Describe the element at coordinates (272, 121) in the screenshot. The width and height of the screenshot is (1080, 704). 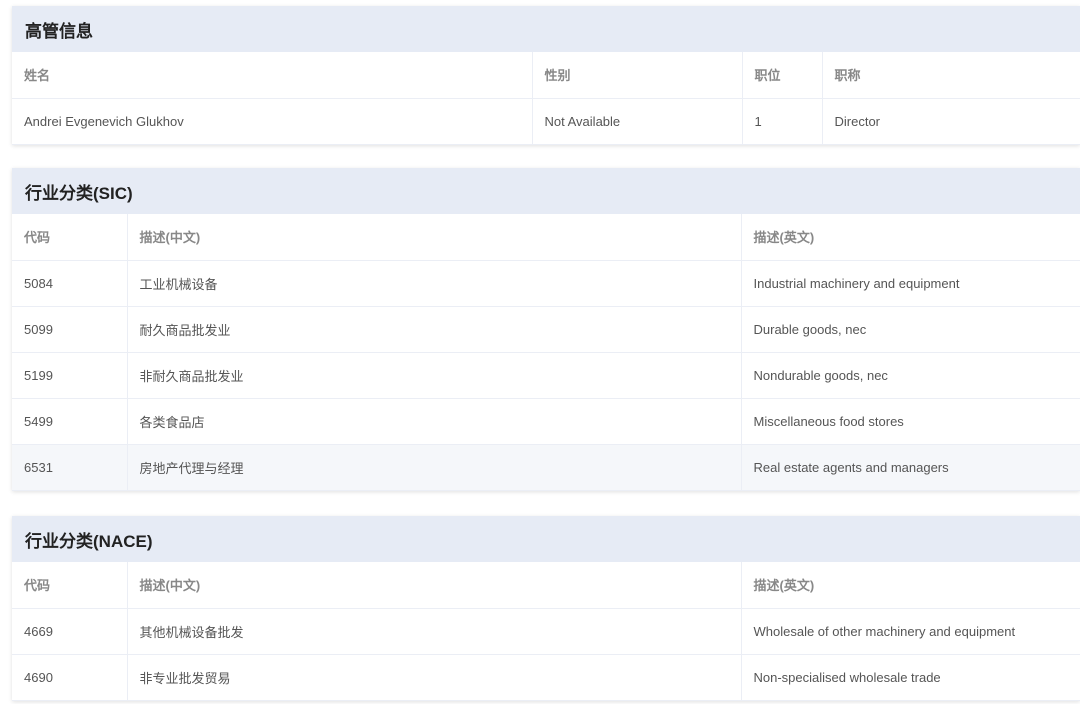
I see `cell-name: Andrei Evgenevich Glukhov` at that location.